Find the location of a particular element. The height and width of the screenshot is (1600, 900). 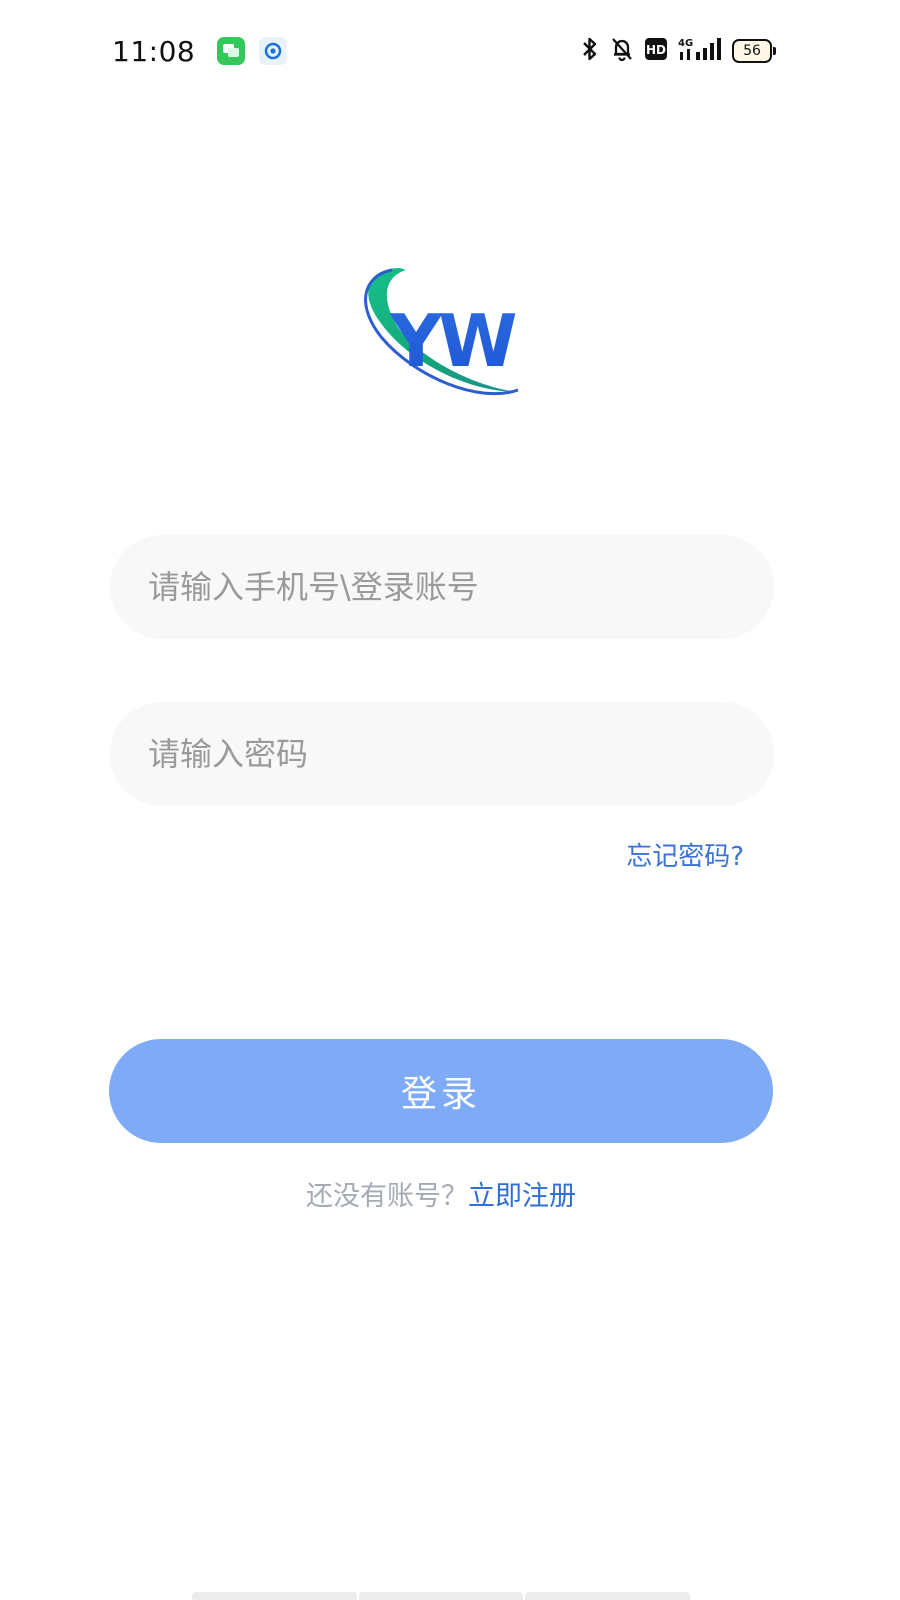

status-left: 11:08 is located at coordinates (200, 51).